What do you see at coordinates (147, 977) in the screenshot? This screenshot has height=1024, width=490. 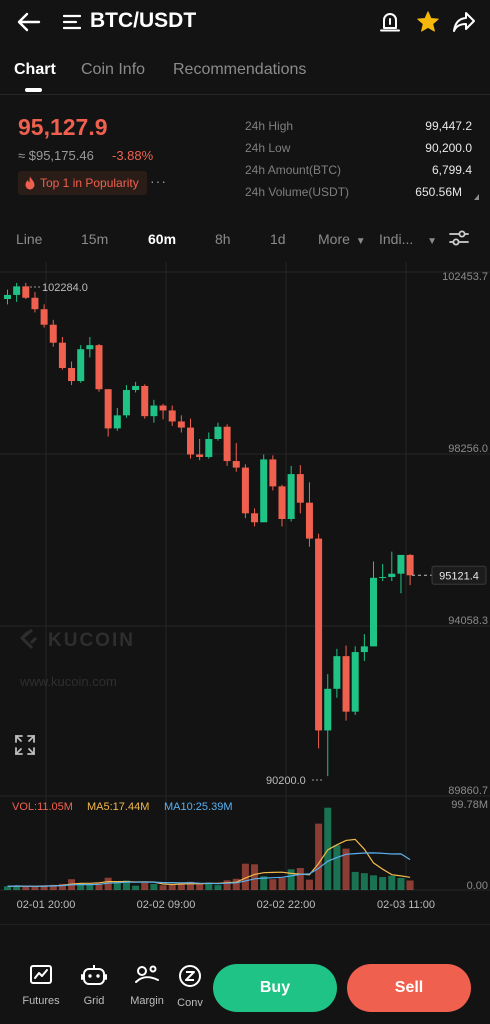 I see `margin-scale-icon` at bounding box center [147, 977].